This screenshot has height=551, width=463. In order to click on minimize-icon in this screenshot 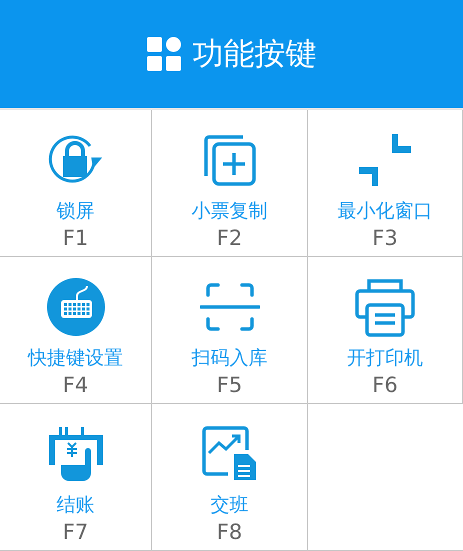, I will do `click(385, 160)`.